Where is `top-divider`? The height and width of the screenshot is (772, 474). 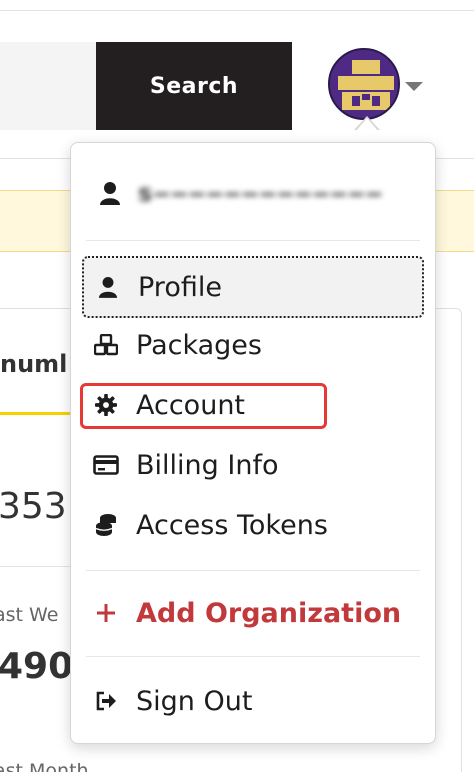 top-divider is located at coordinates (237, 10).